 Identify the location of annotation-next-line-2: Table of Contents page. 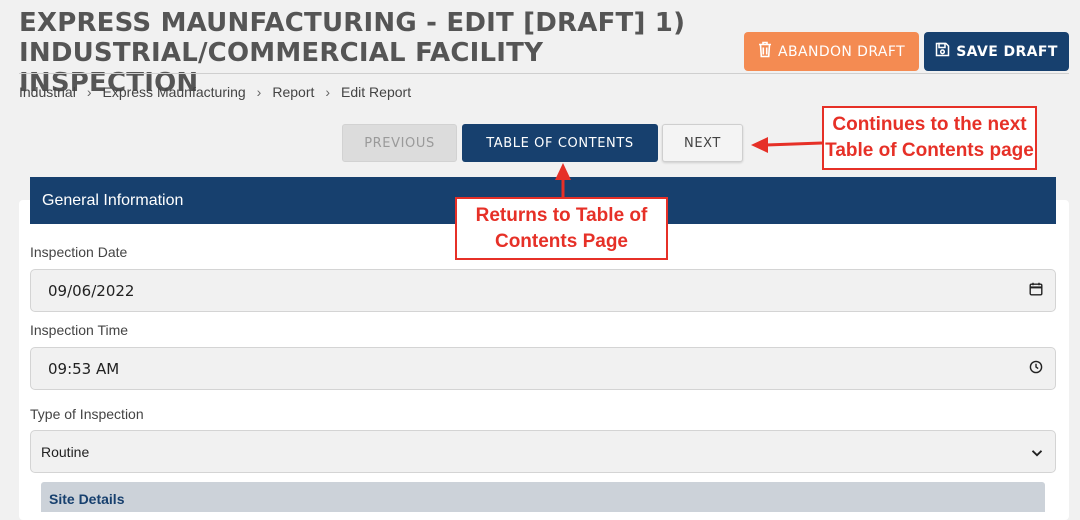
(929, 150).